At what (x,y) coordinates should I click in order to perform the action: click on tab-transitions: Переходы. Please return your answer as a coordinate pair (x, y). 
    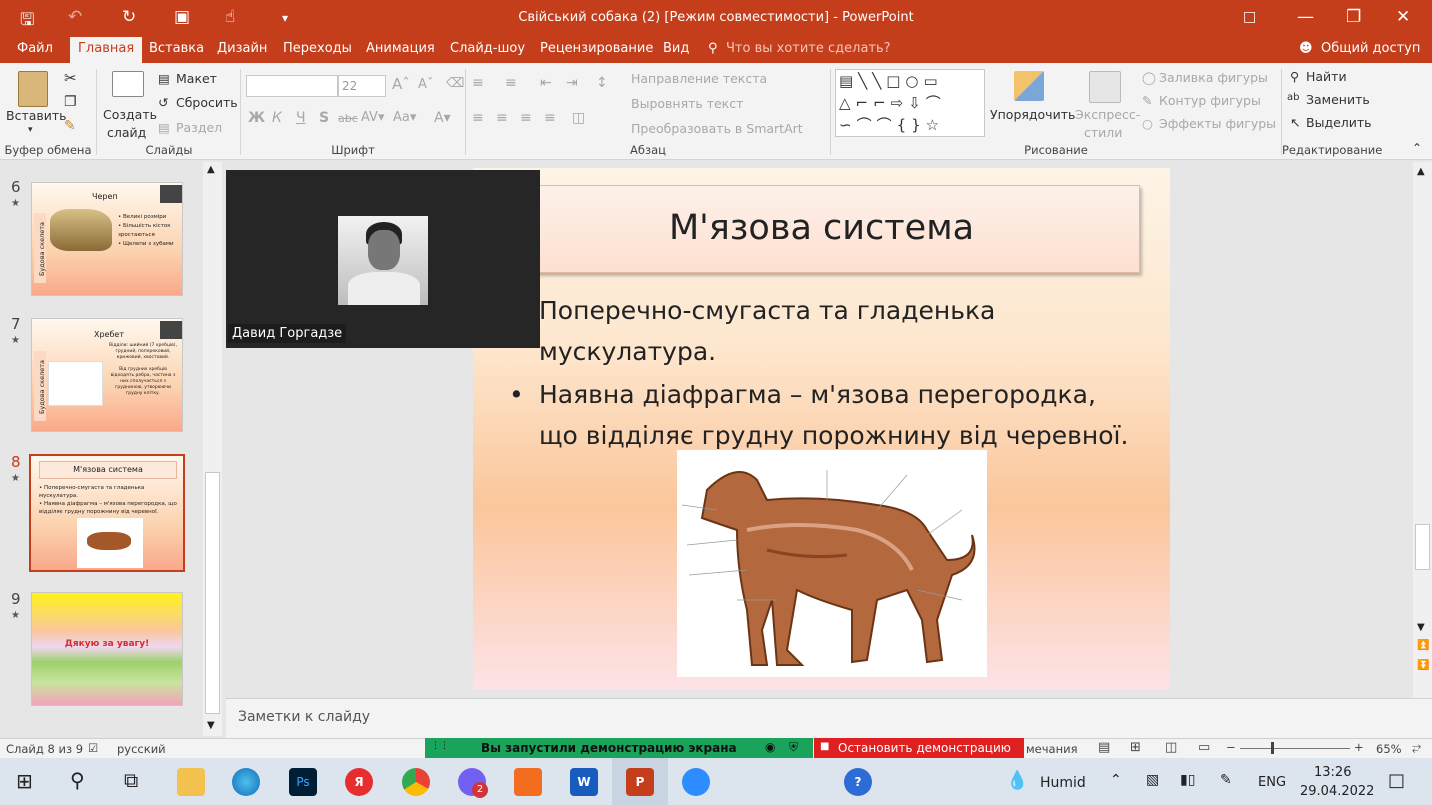
    Looking at the image, I should click on (317, 48).